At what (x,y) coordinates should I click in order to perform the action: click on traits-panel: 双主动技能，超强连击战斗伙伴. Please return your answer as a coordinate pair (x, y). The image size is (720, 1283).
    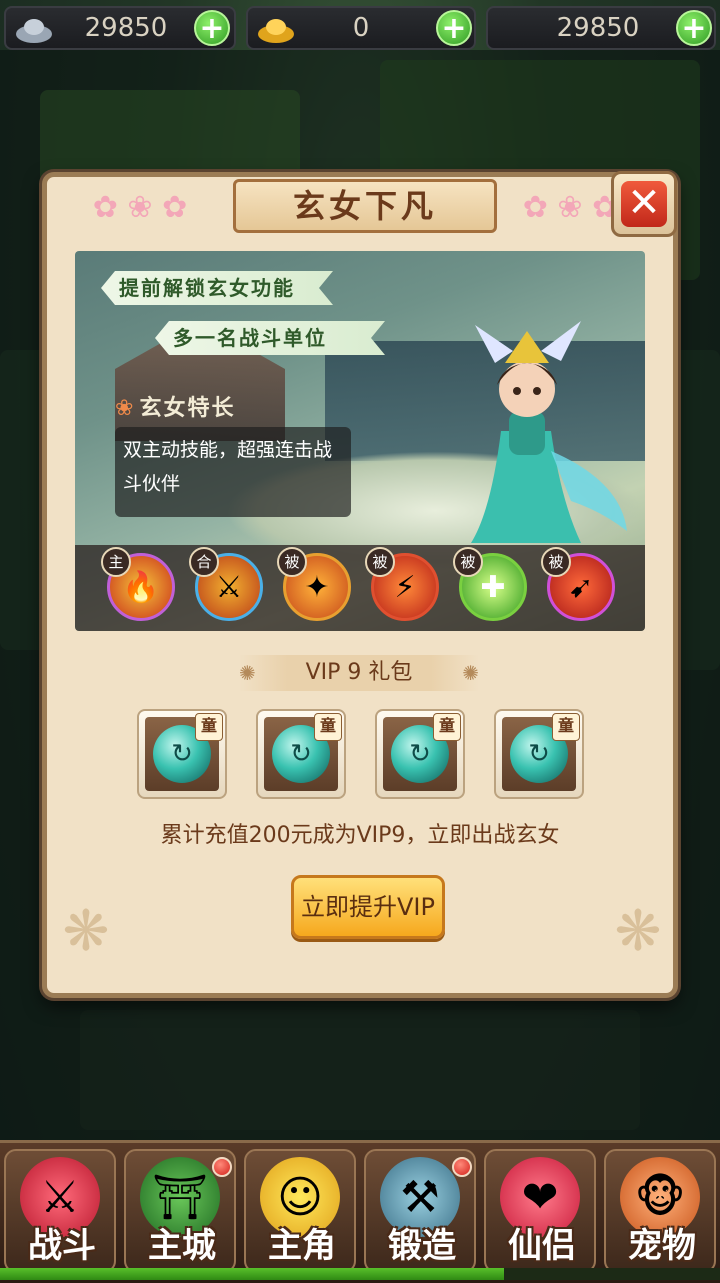
    Looking at the image, I should click on (233, 472).